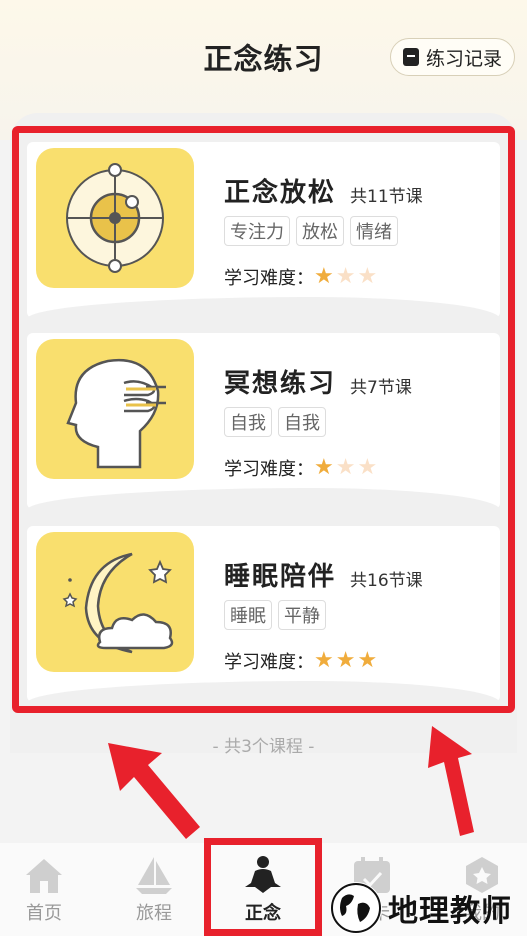 The width and height of the screenshot is (527, 936). I want to click on watermark-text: 地理教师, so click(450, 911).